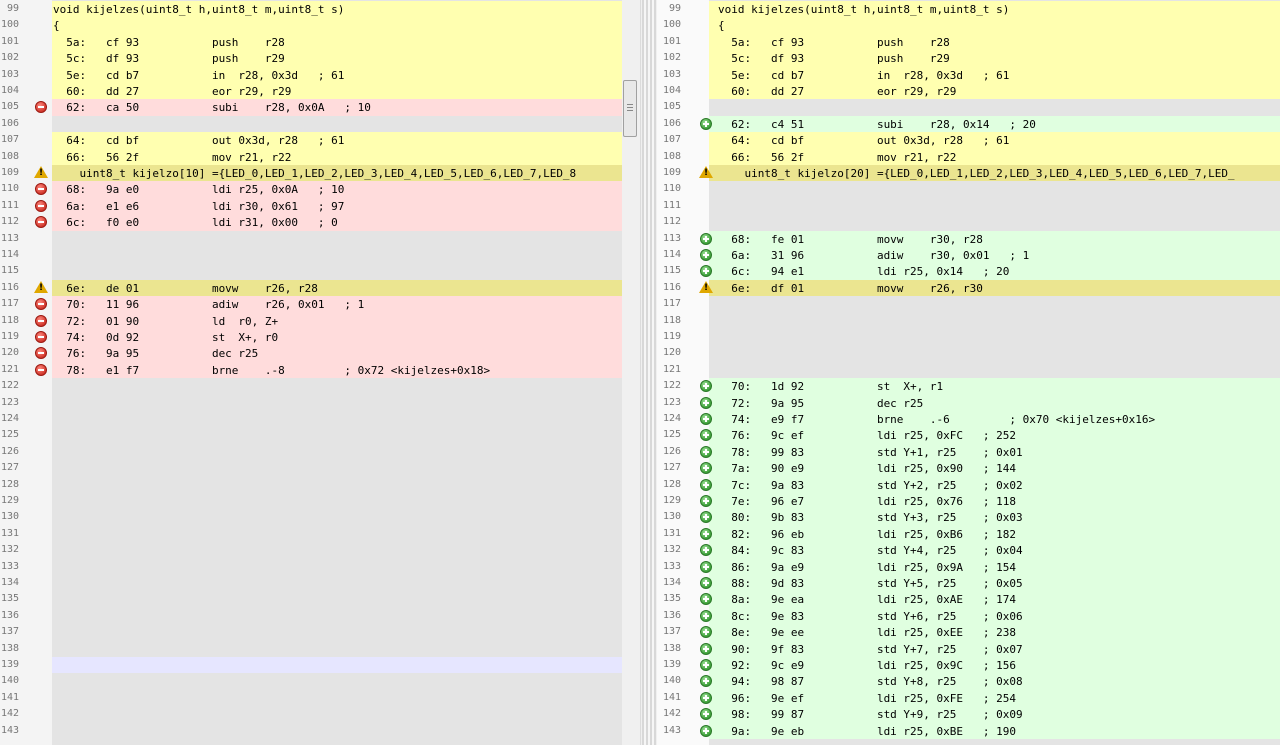  I want to click on diff-line: 140 94: 98 87 std Y+8, r25 ; 0x08, so click(968, 681).